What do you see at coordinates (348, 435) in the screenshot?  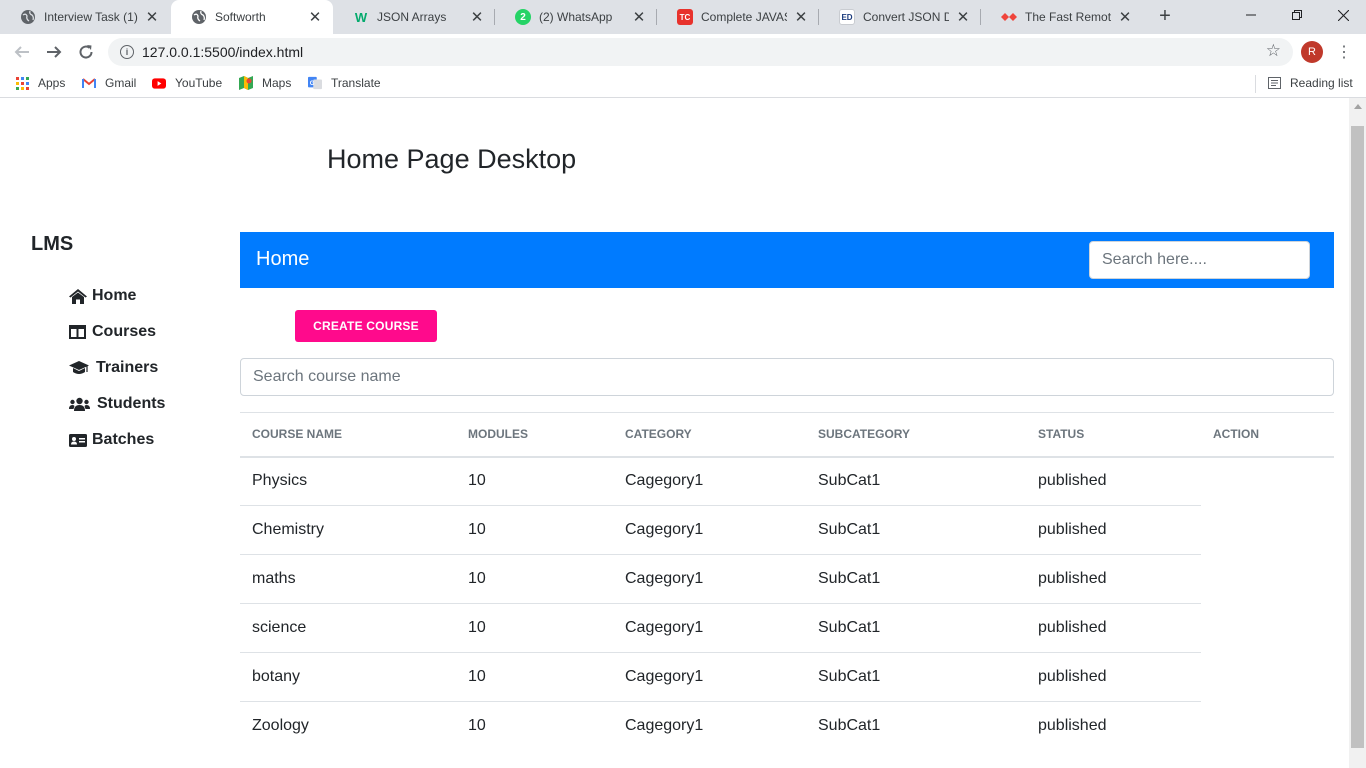 I see `column-header: COURSE NAME` at bounding box center [348, 435].